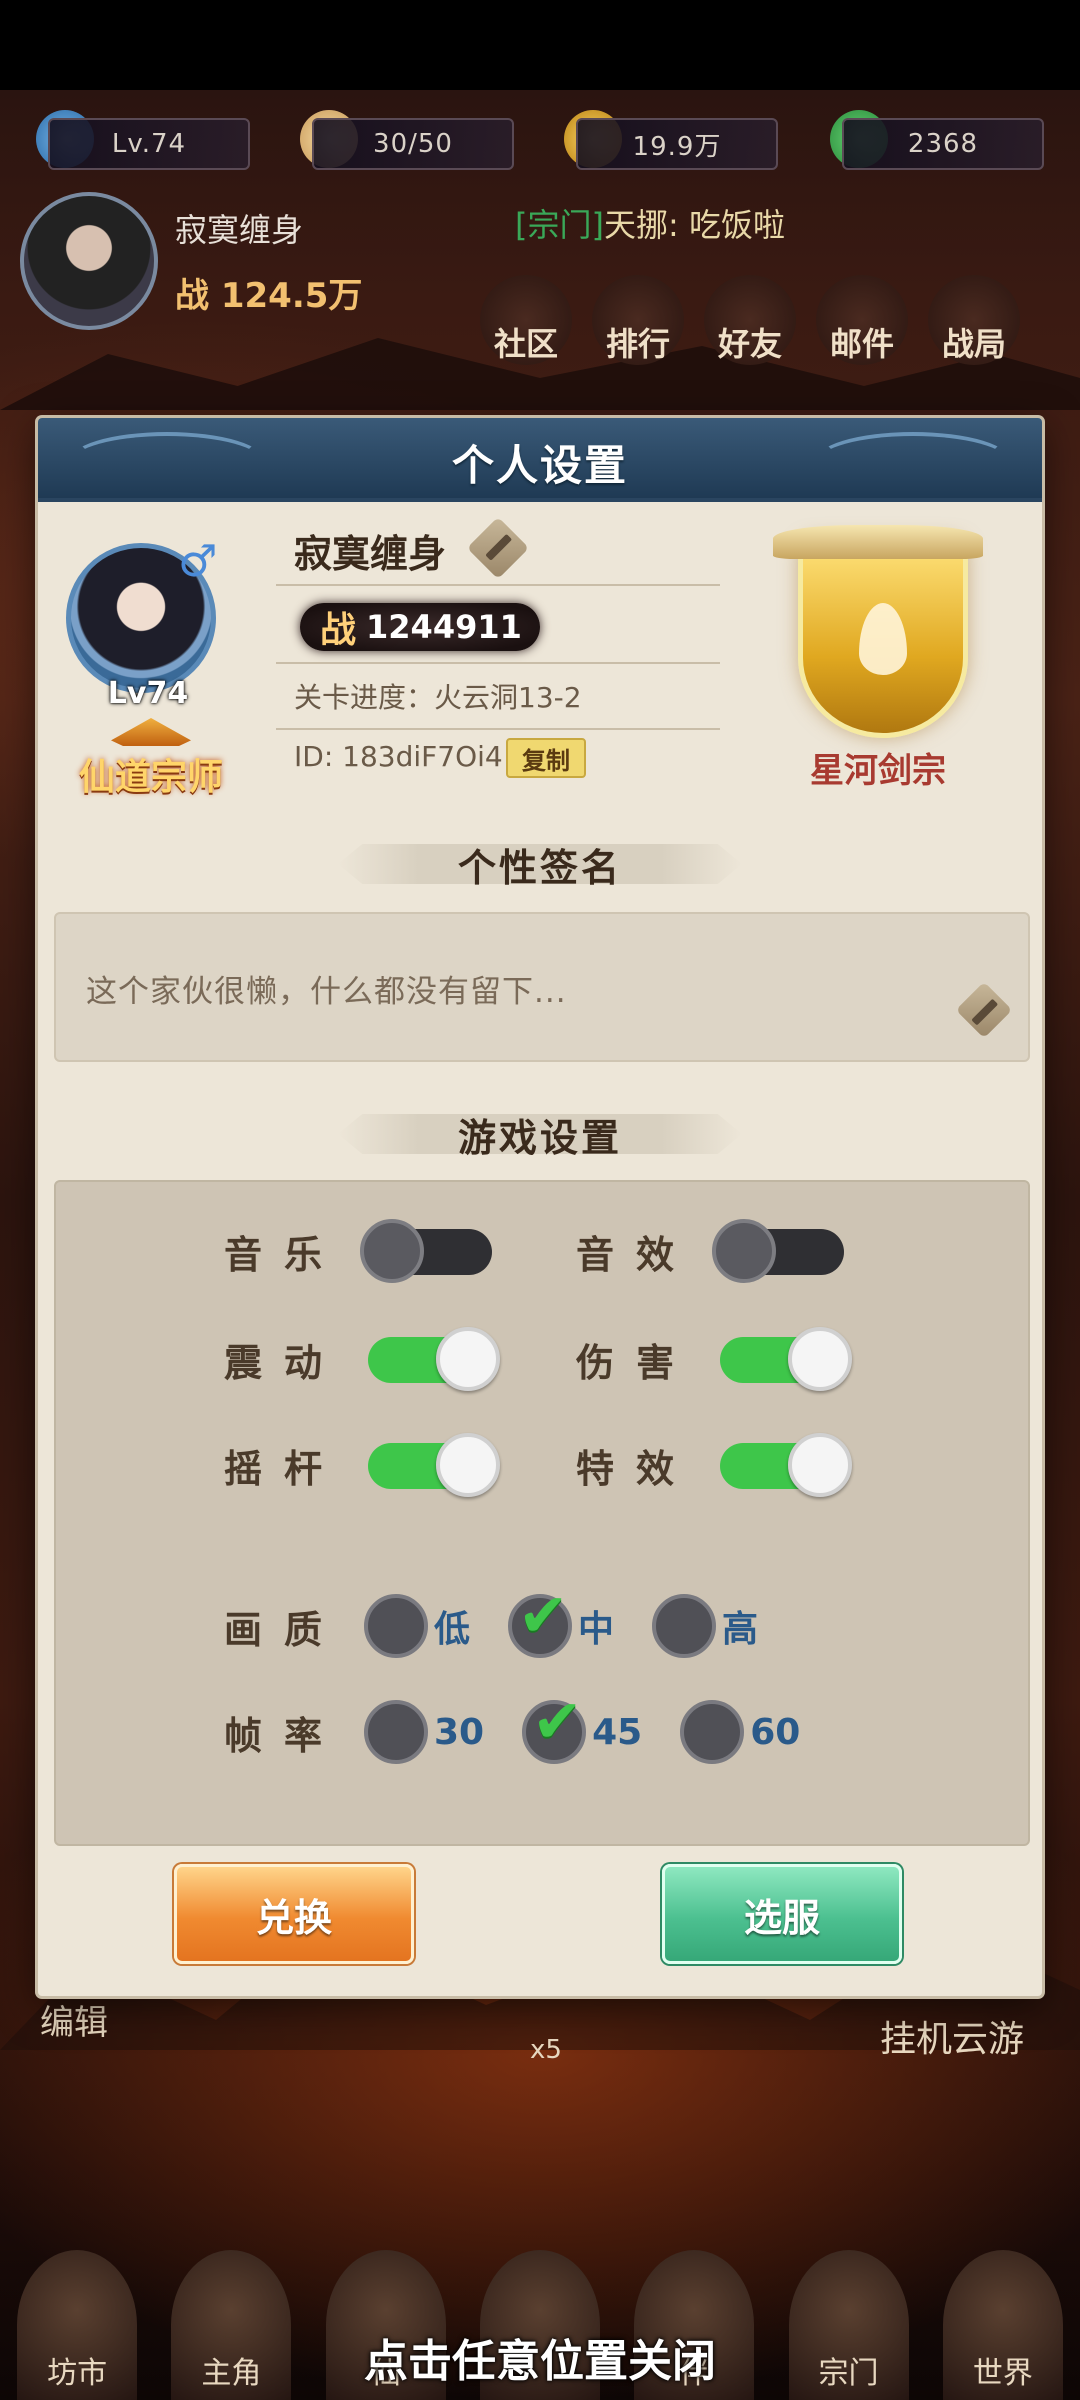 This screenshot has height=2400, width=1080. What do you see at coordinates (539, 465) in the screenshot?
I see `dialog-title: 个人设置` at bounding box center [539, 465].